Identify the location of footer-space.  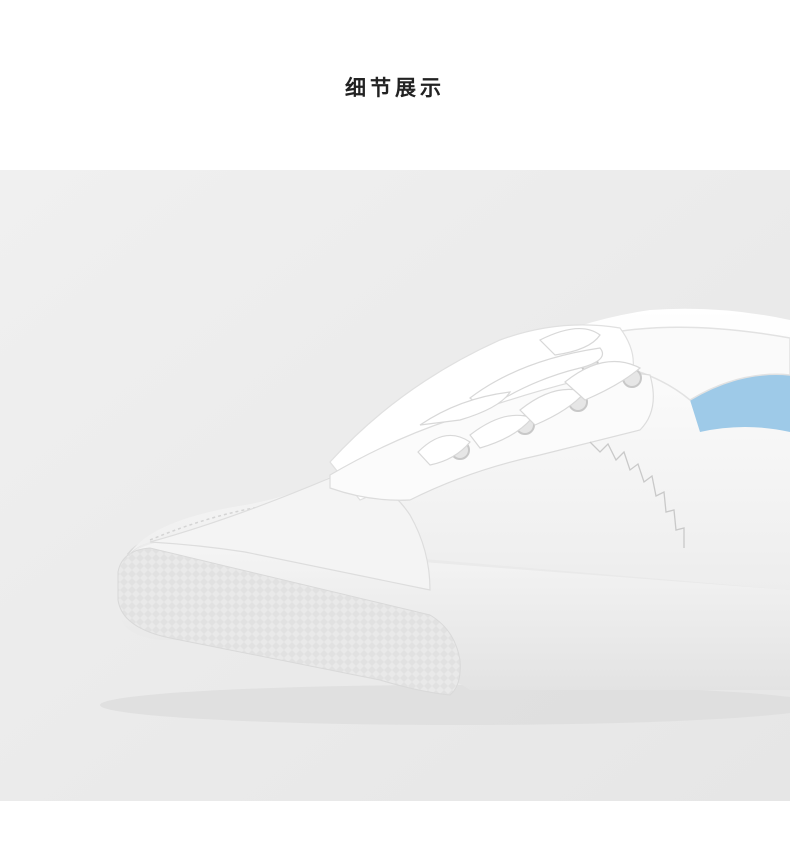
(395, 823).